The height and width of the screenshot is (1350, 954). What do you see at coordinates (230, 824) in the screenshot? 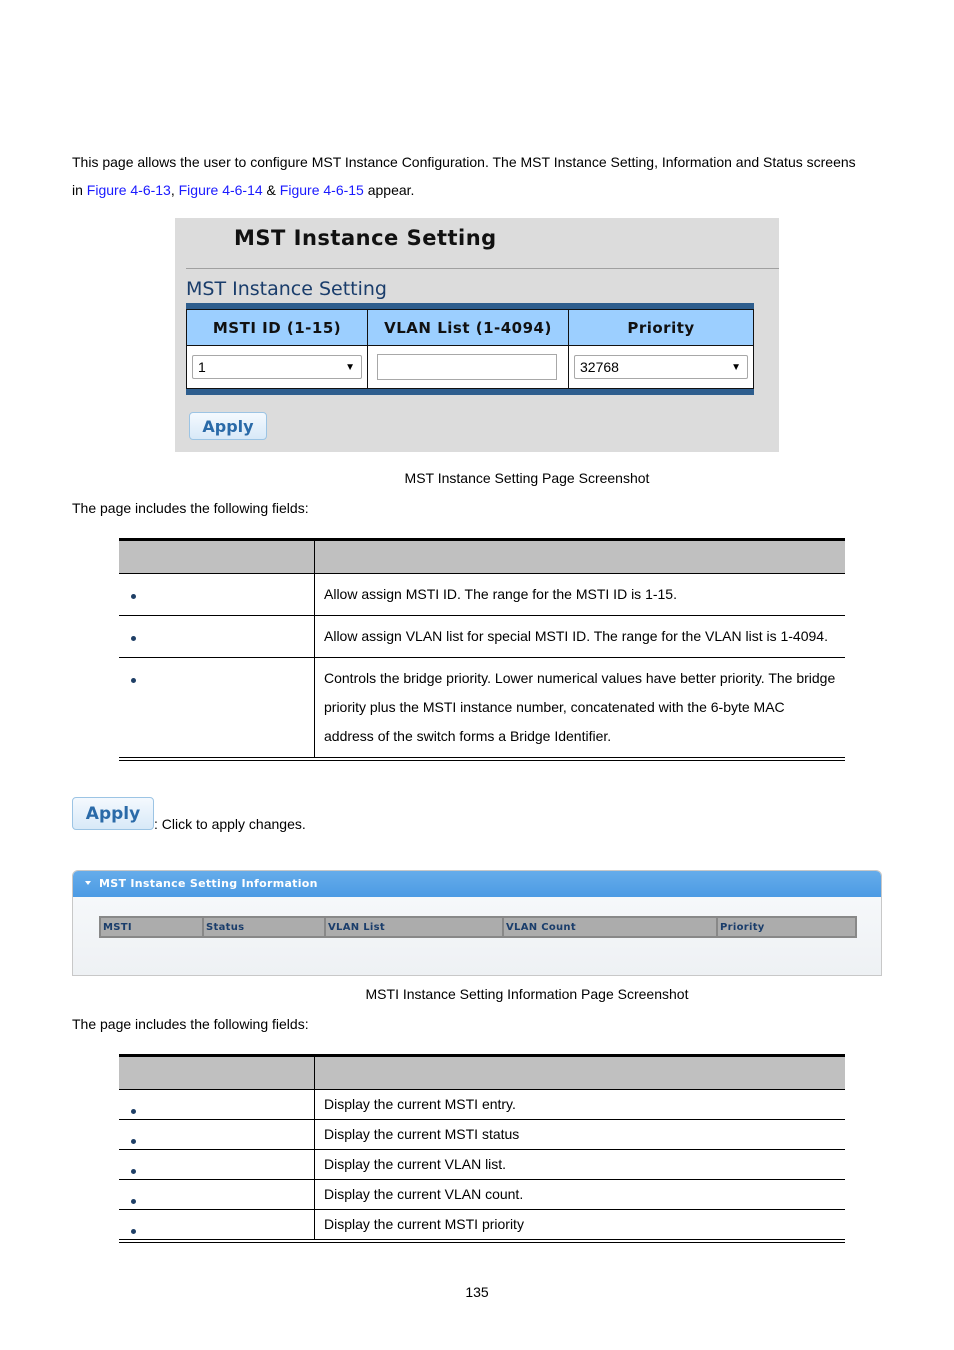
I see `apply-note-text: : Click to apply changes.` at bounding box center [230, 824].